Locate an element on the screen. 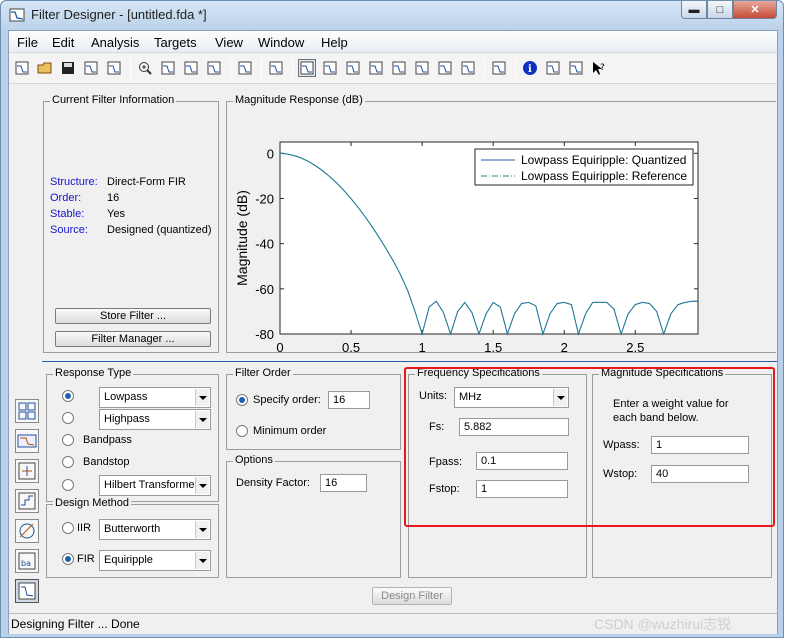 This screenshot has width=790, height=644. highpass-radio is located at coordinates (68, 418).